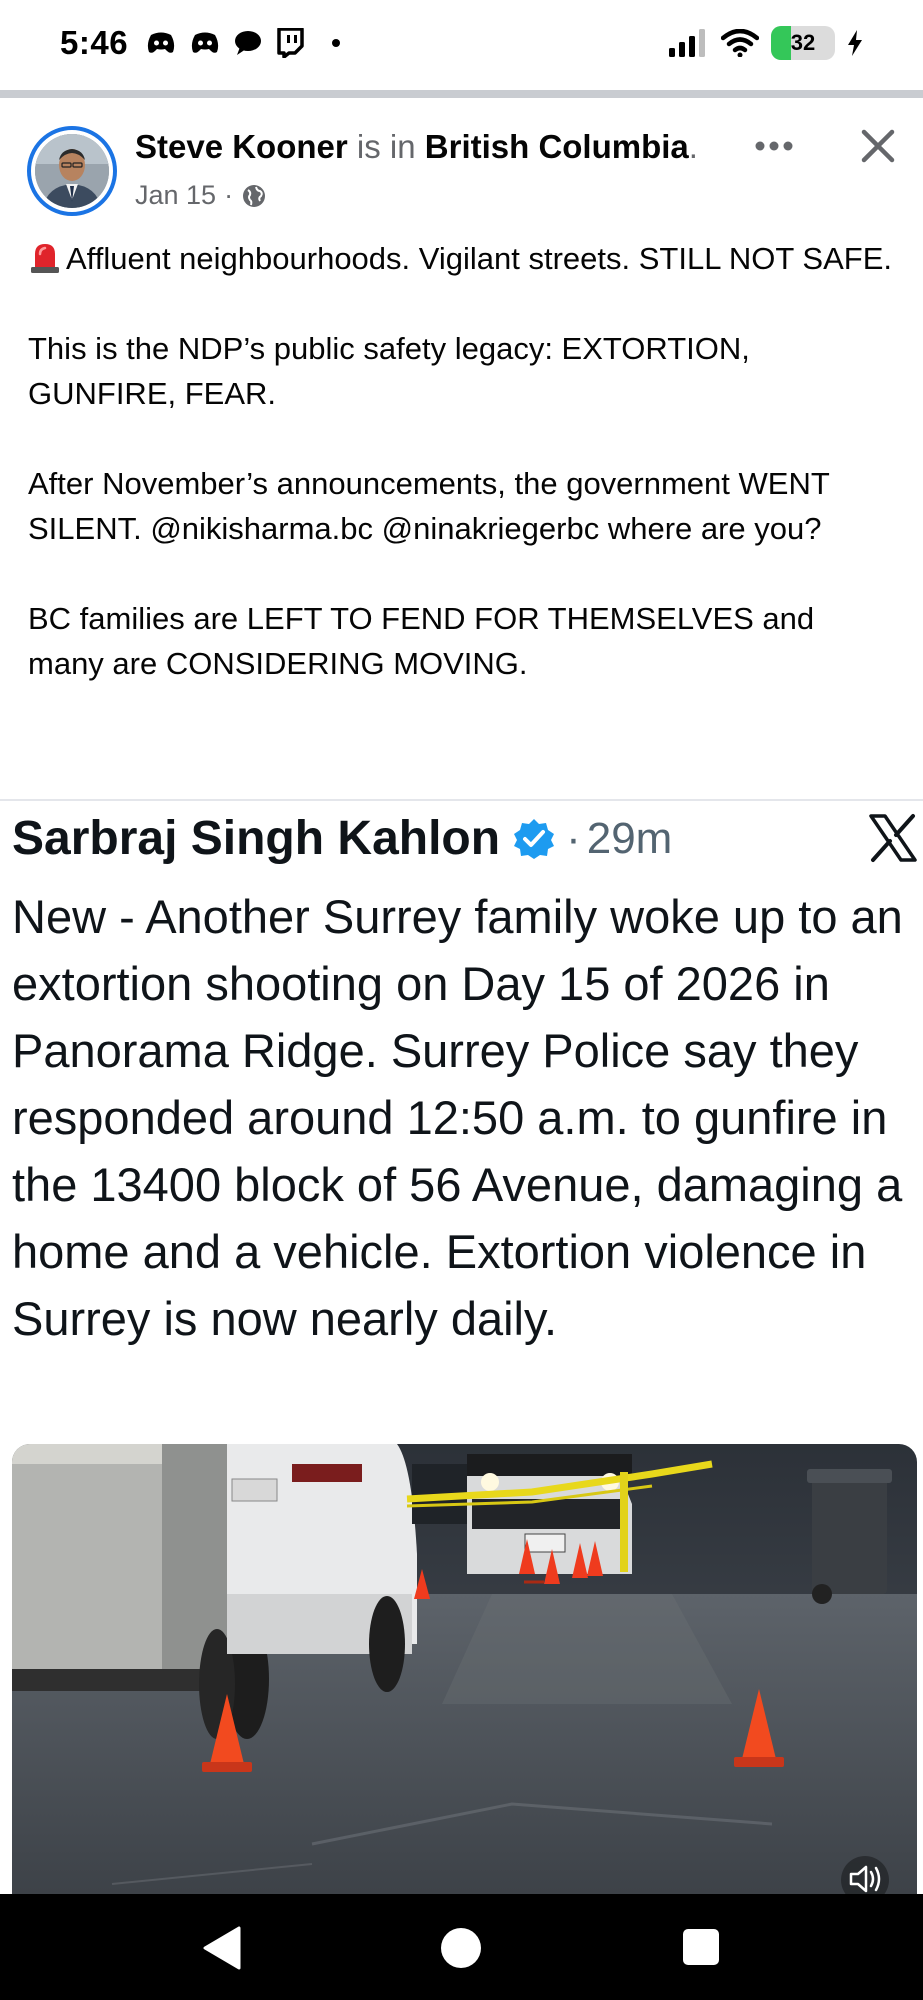  What do you see at coordinates (855, 43) in the screenshot?
I see `charging-icon` at bounding box center [855, 43].